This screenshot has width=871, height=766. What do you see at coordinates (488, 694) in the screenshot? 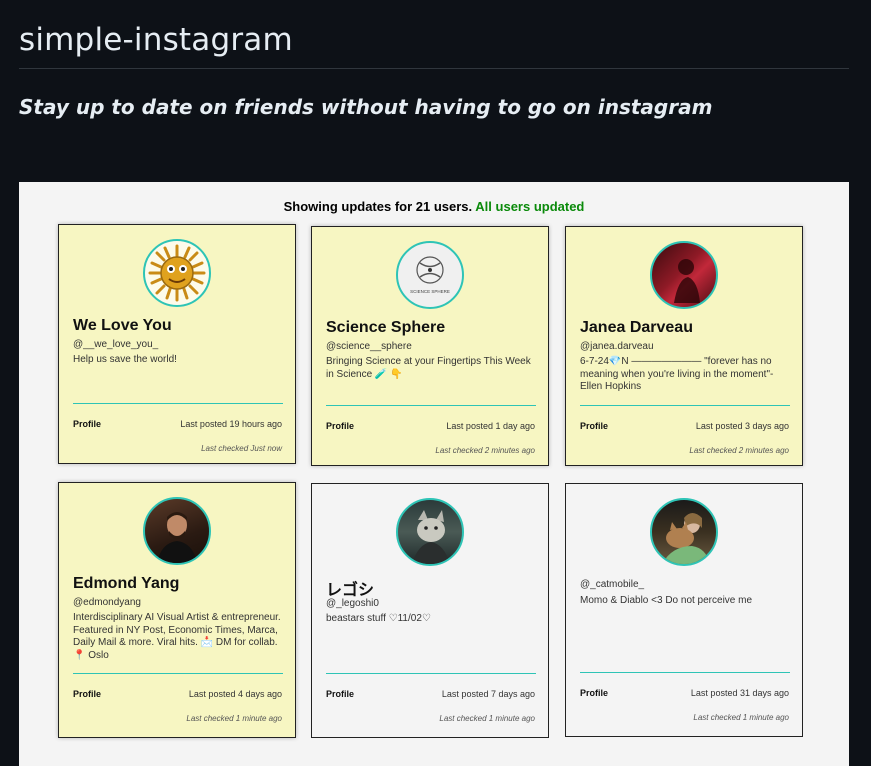
I see `last-posted: Last posted 7 days ago` at bounding box center [488, 694].